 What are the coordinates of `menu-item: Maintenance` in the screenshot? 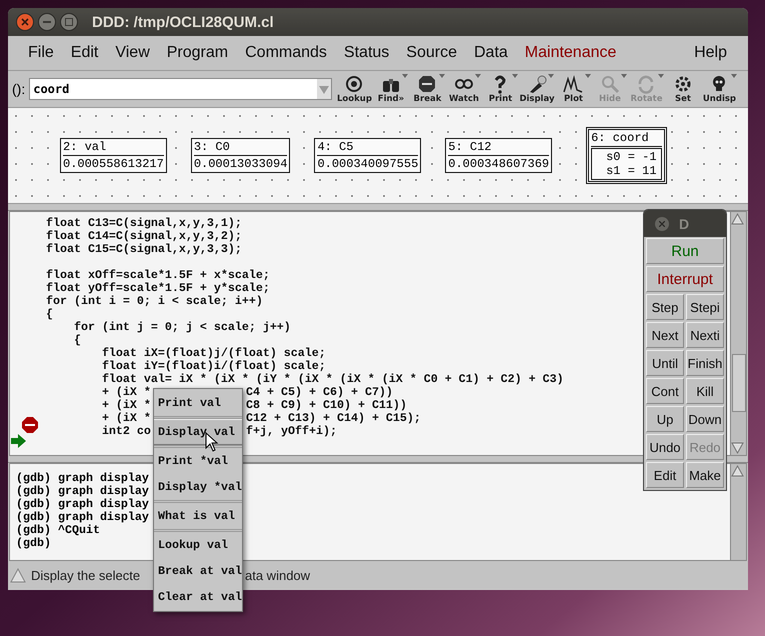 It's located at (571, 53).